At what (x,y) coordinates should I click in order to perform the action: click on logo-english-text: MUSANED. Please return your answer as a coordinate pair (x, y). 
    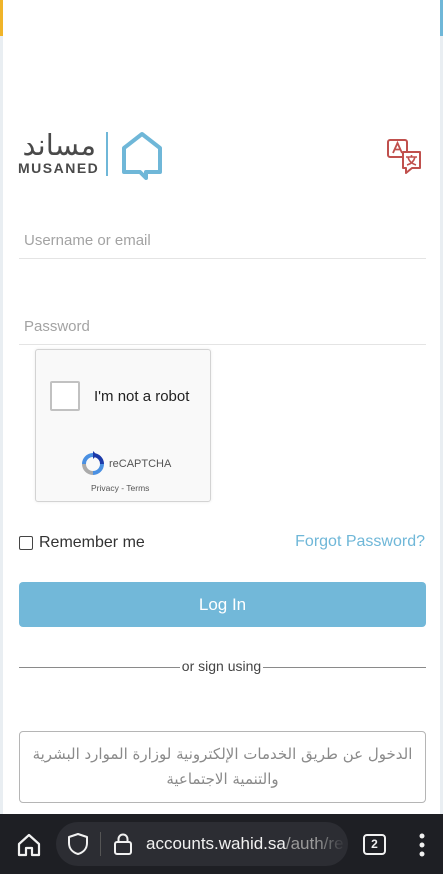
    Looking at the image, I should click on (59, 168).